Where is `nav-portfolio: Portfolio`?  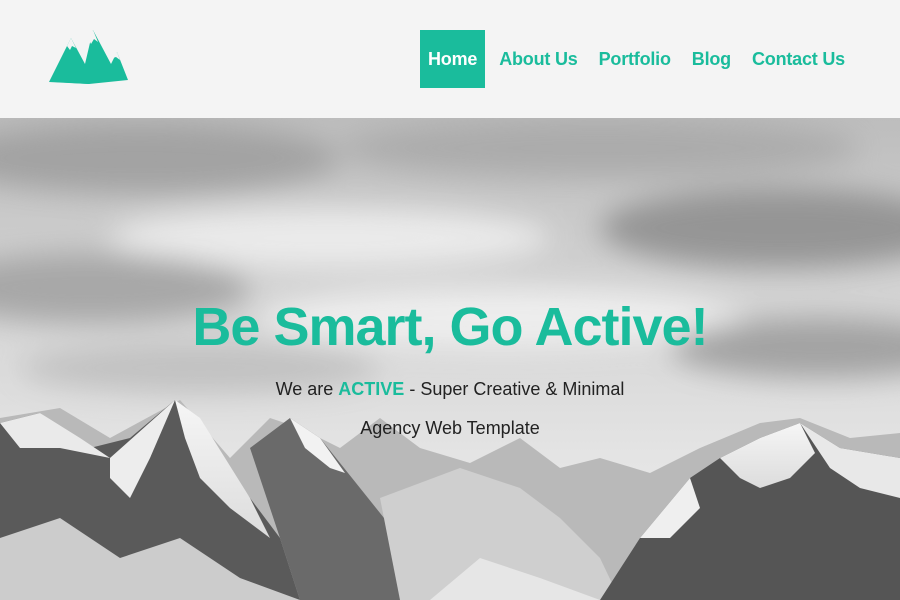 nav-portfolio: Portfolio is located at coordinates (635, 59).